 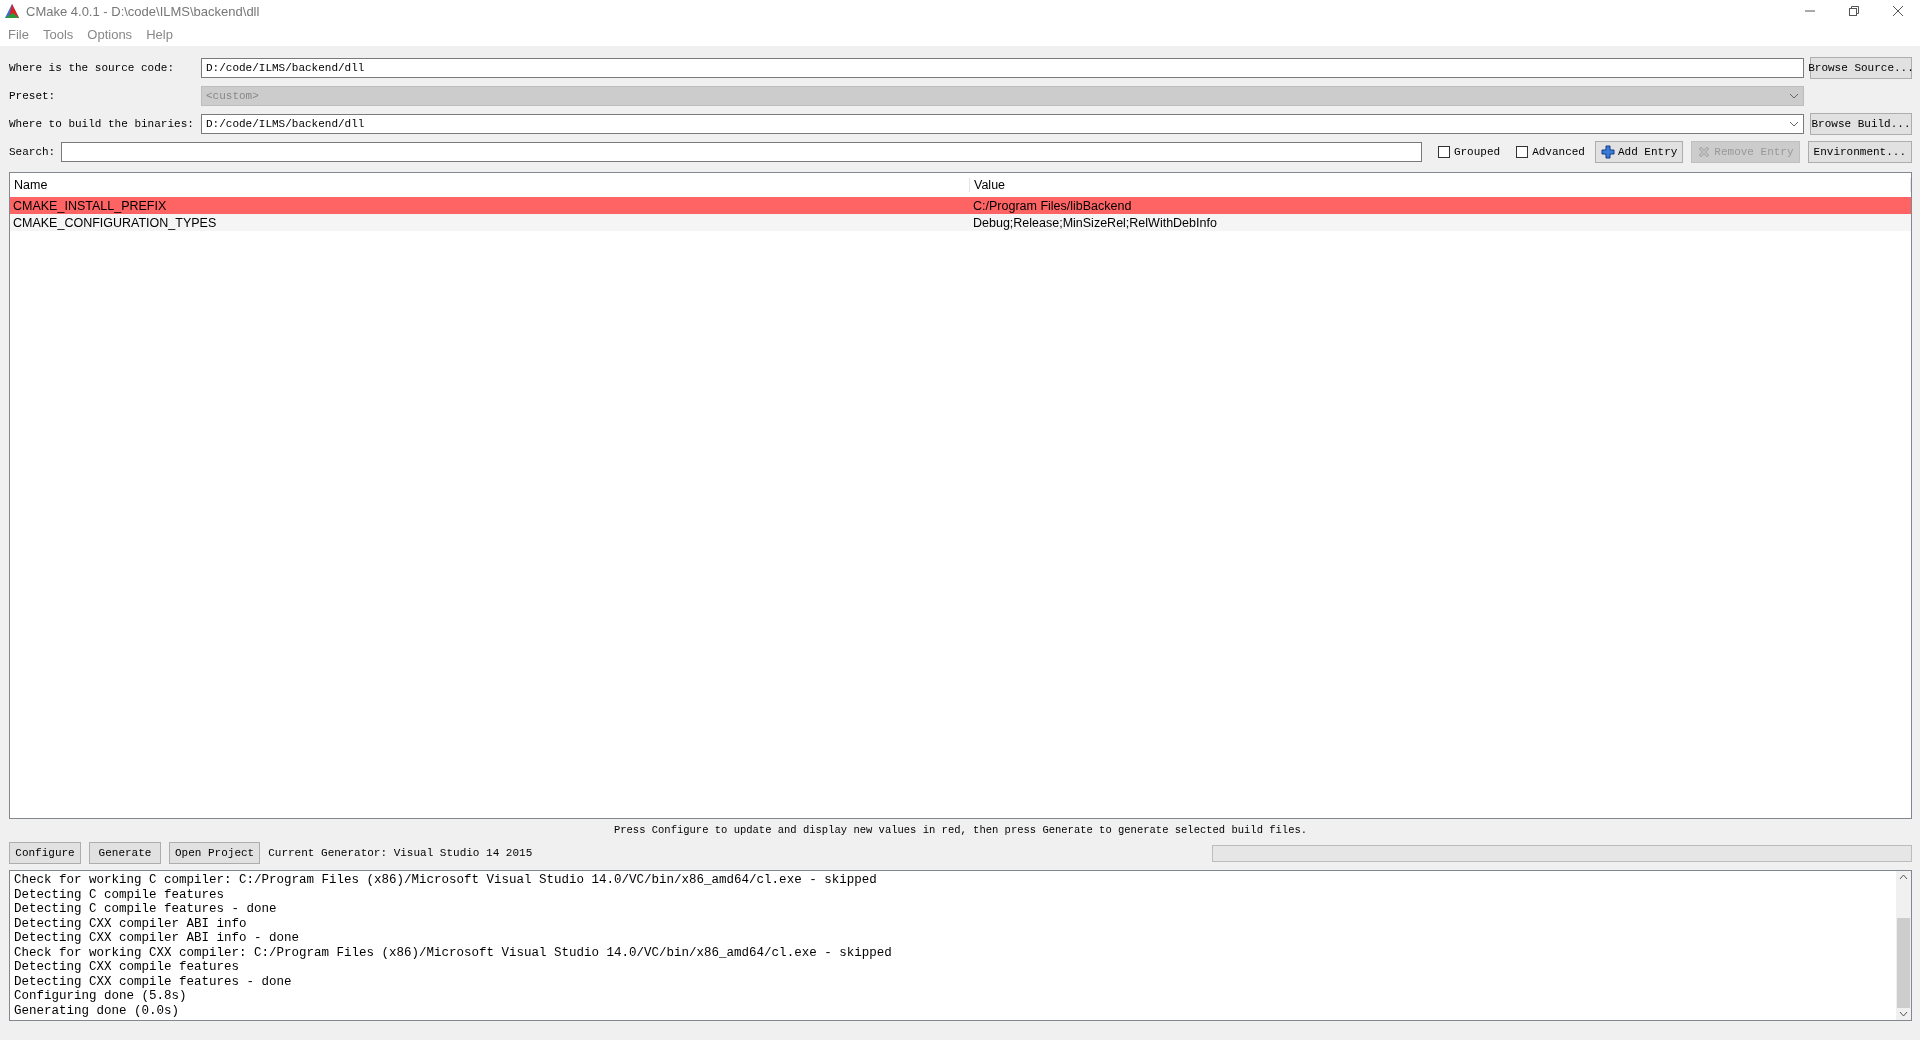 What do you see at coordinates (1002, 68) in the screenshot?
I see `source-path-field: D:/code/ILMS/backend/dll` at bounding box center [1002, 68].